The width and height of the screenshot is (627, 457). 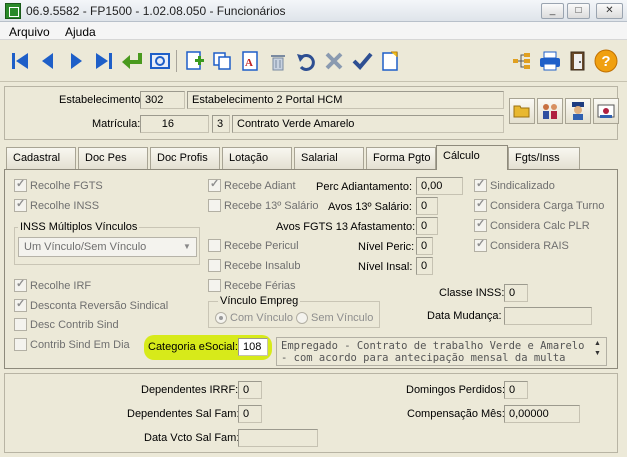 What do you see at coordinates (609, 11) in the screenshot?
I see `close-button: ✕` at bounding box center [609, 11].